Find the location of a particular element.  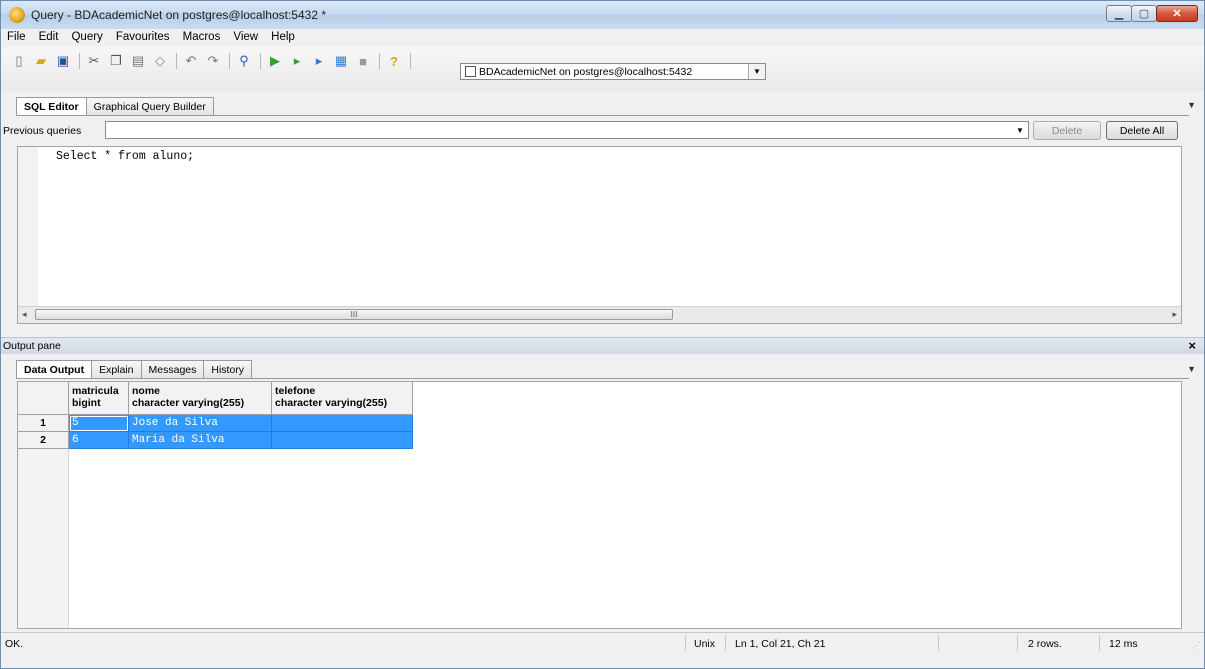

row-number: 2 is located at coordinates (43, 440).